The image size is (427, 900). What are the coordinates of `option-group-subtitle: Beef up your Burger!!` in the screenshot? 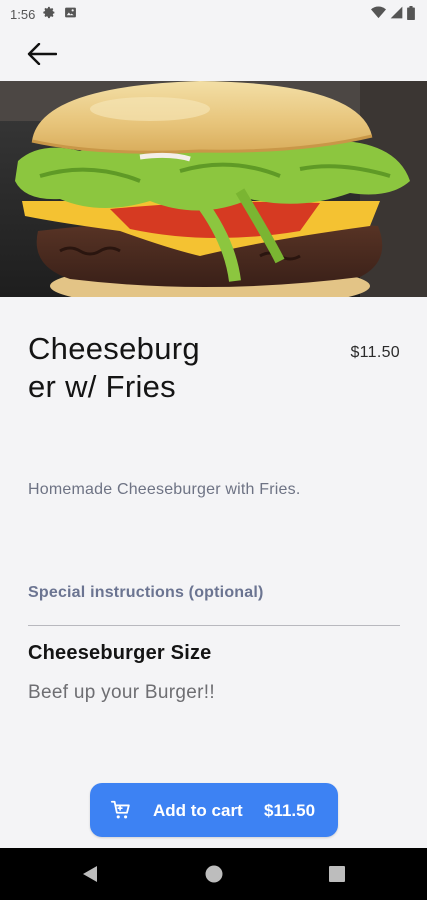 It's located at (121, 692).